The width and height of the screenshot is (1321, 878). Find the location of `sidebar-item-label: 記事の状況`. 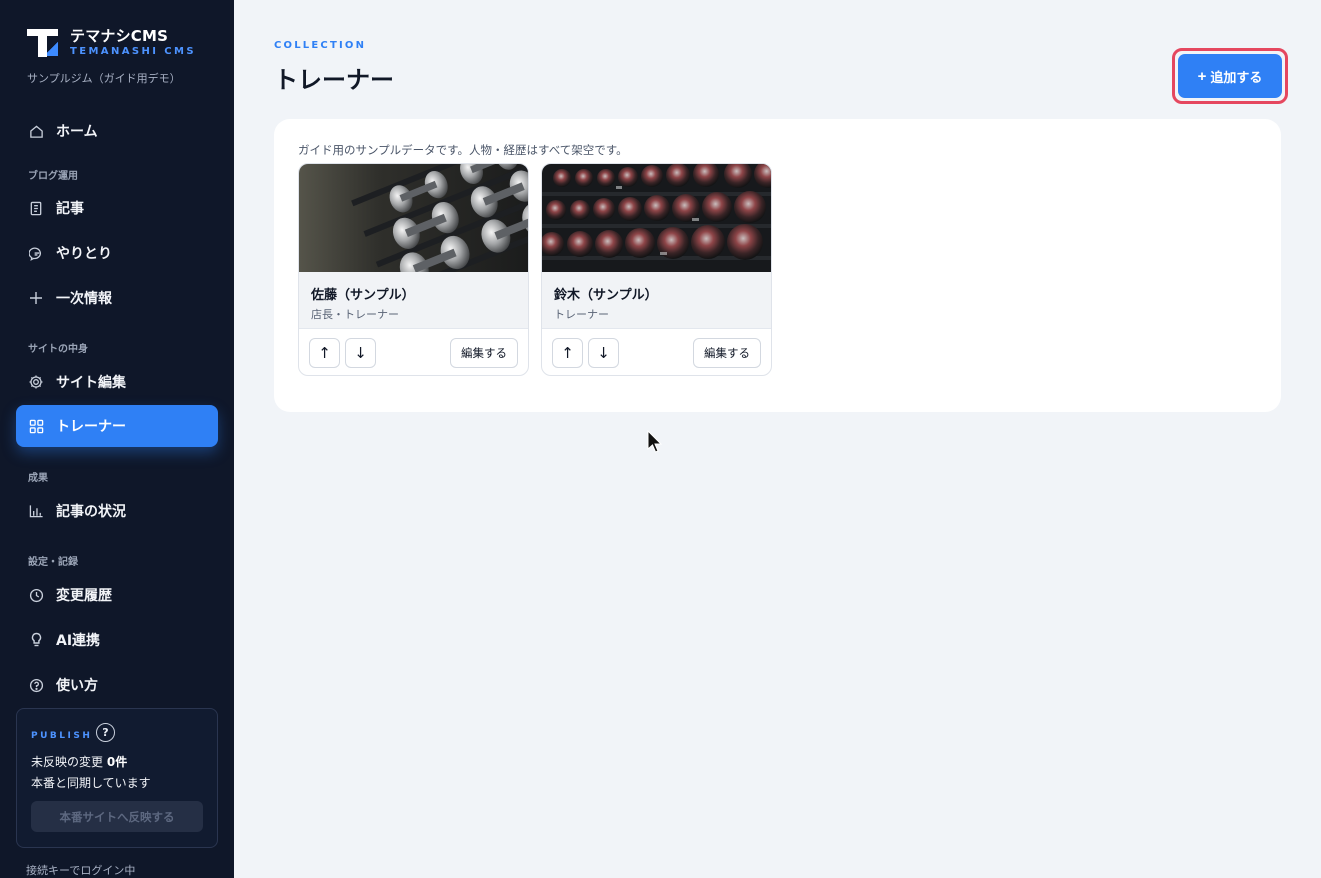

sidebar-item-label: 記事の状況 is located at coordinates (91, 512).